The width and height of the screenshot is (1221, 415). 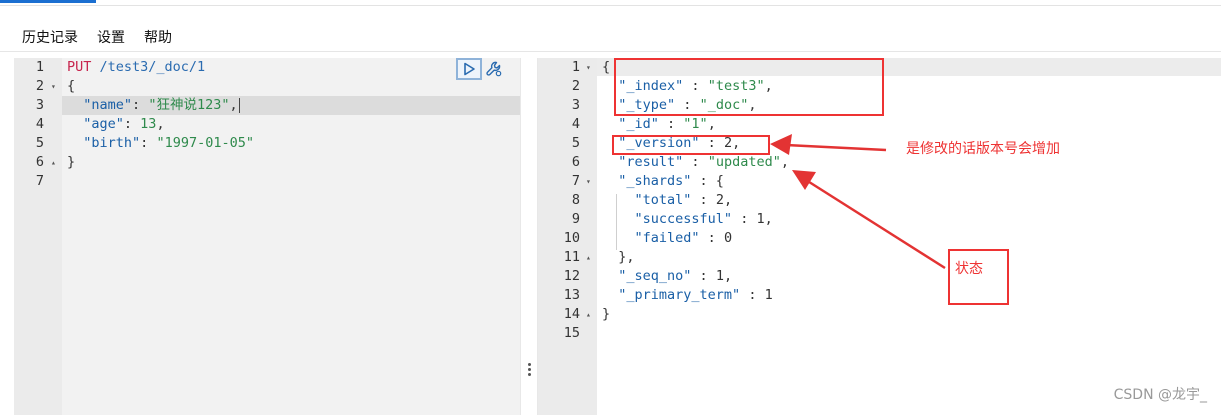 What do you see at coordinates (983, 149) in the screenshot?
I see `annotation-version-note: 是修改的话版本号会增加` at bounding box center [983, 149].